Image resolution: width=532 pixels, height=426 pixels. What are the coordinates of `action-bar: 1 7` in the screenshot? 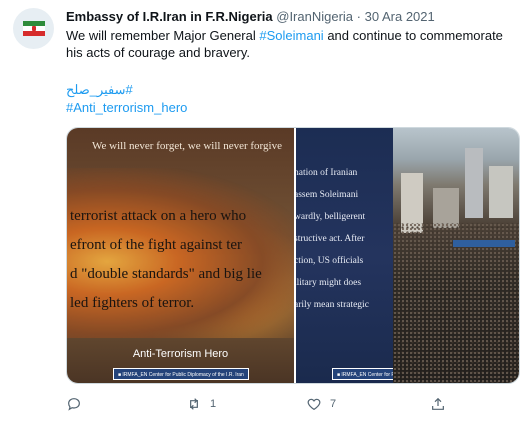 It's located at (293, 404).